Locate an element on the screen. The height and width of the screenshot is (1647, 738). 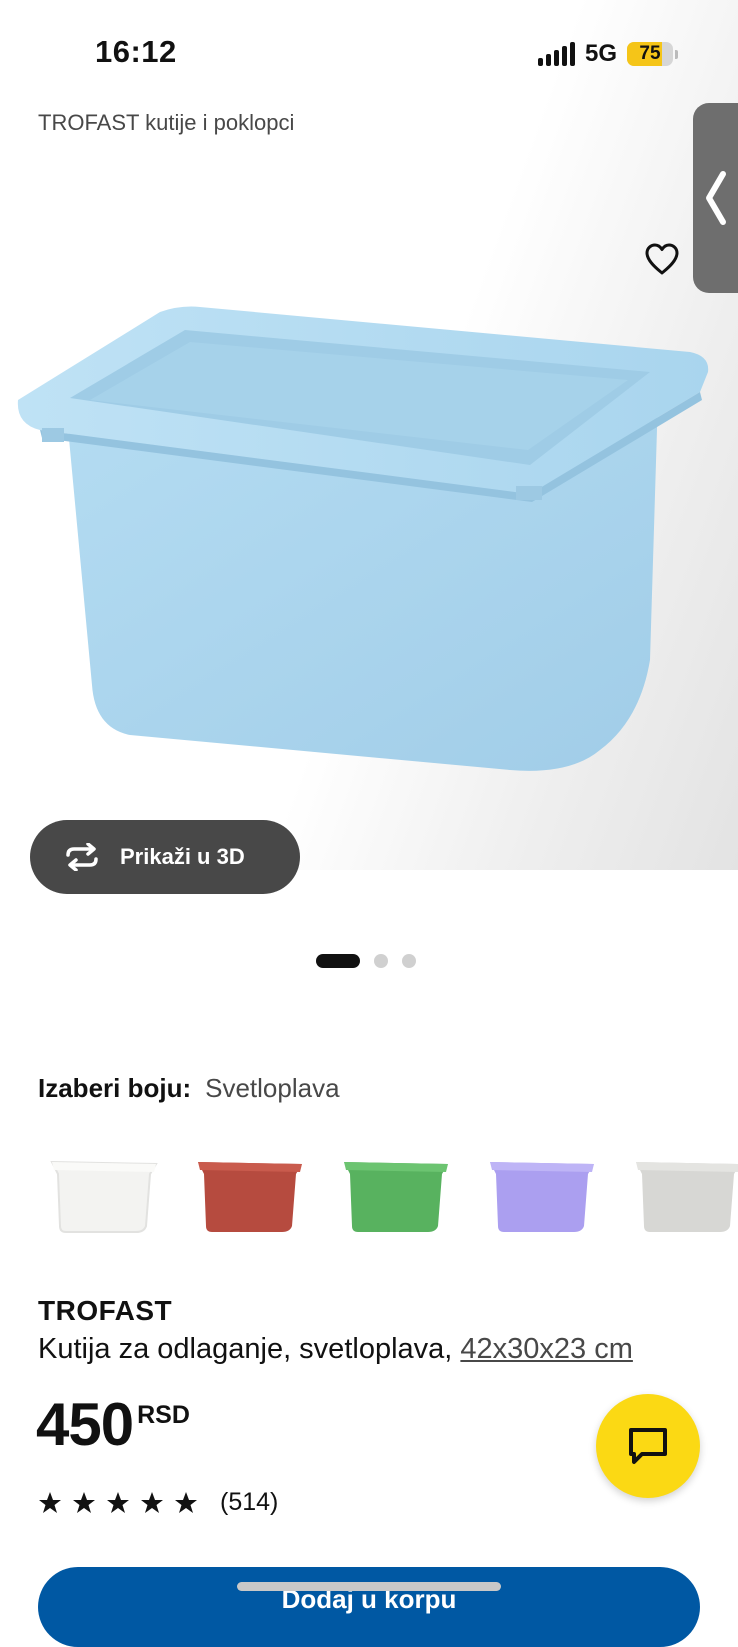
product-name: TROFAST is located at coordinates (105, 1310).